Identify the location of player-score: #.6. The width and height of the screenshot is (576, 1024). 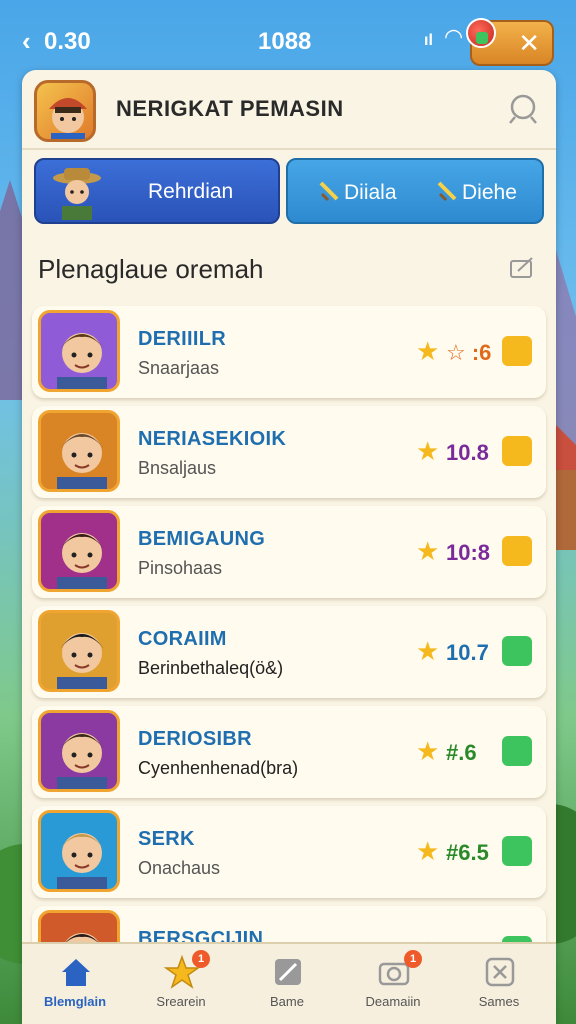
(461, 752).